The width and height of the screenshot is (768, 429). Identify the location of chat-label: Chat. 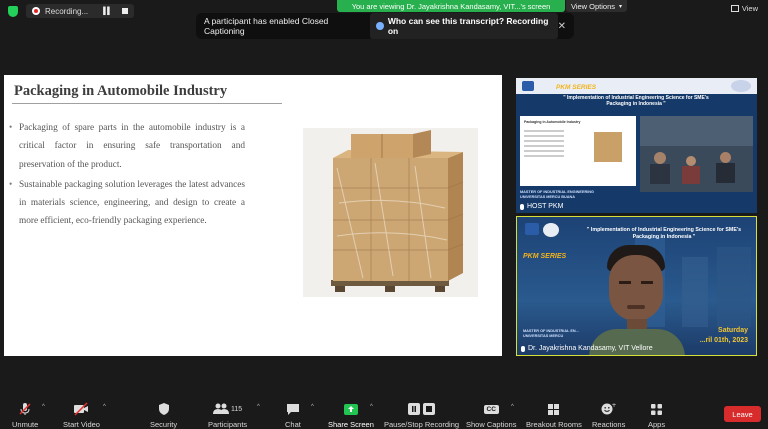
(293, 424).